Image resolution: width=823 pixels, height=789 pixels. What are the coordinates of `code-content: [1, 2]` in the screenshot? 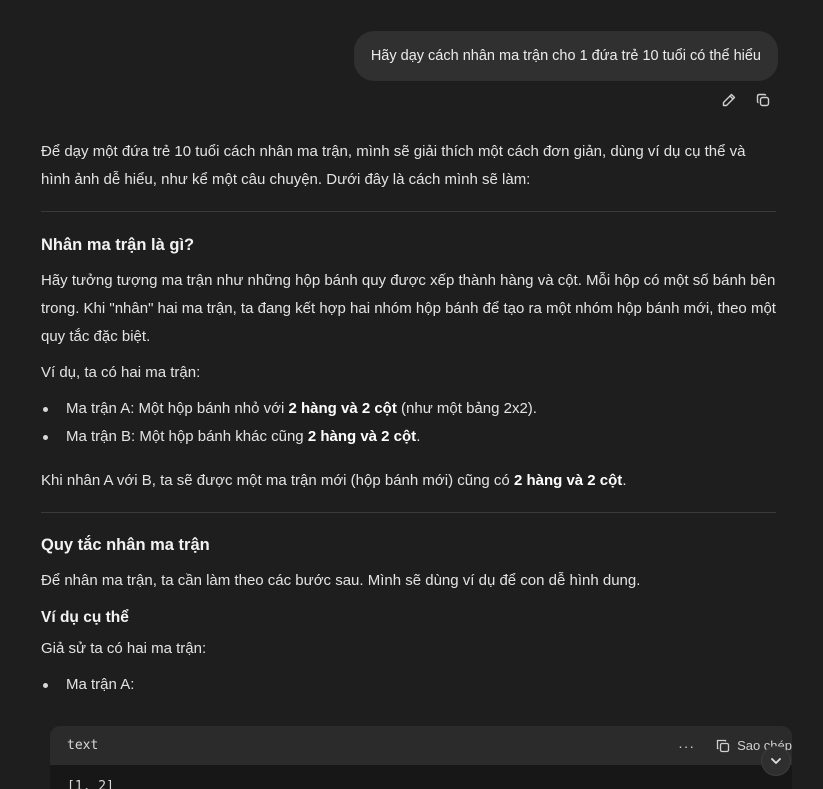 It's located at (90, 784).